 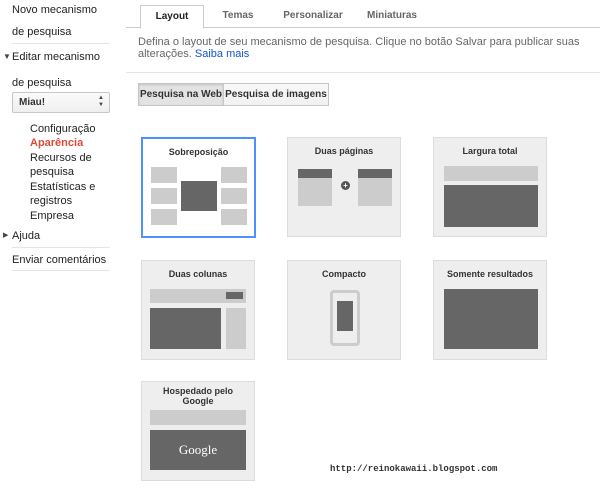 What do you see at coordinates (490, 151) in the screenshot?
I see `card-title: Largura total` at bounding box center [490, 151].